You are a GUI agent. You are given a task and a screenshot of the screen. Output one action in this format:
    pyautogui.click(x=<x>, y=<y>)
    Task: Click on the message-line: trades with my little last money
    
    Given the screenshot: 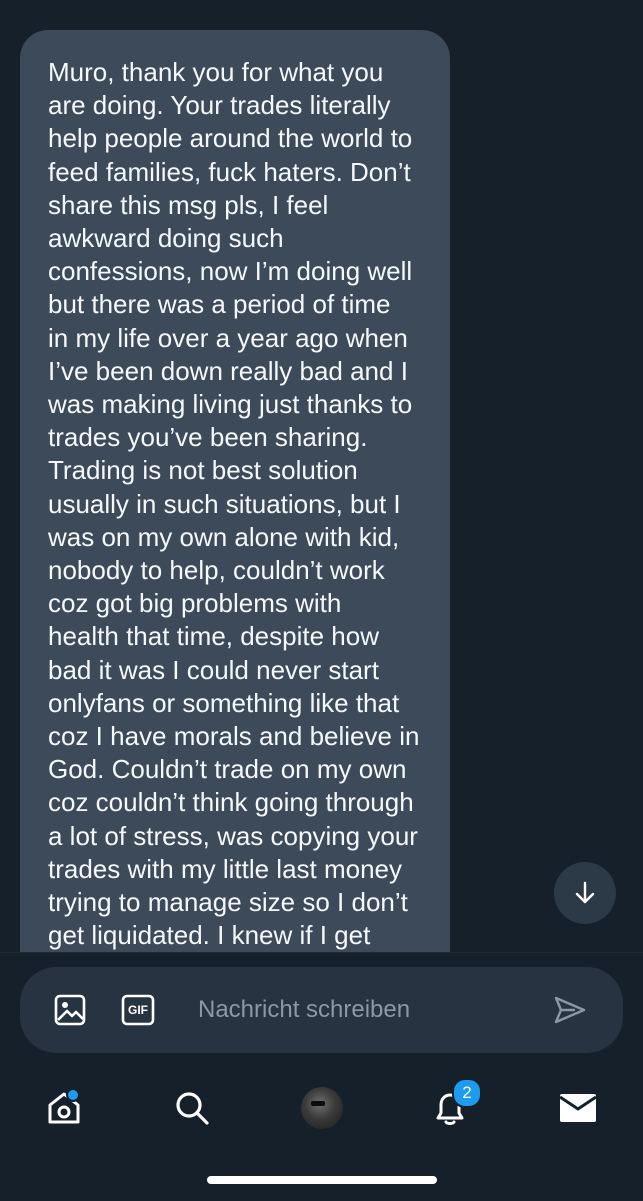 What is the action you would take?
    pyautogui.click(x=225, y=868)
    